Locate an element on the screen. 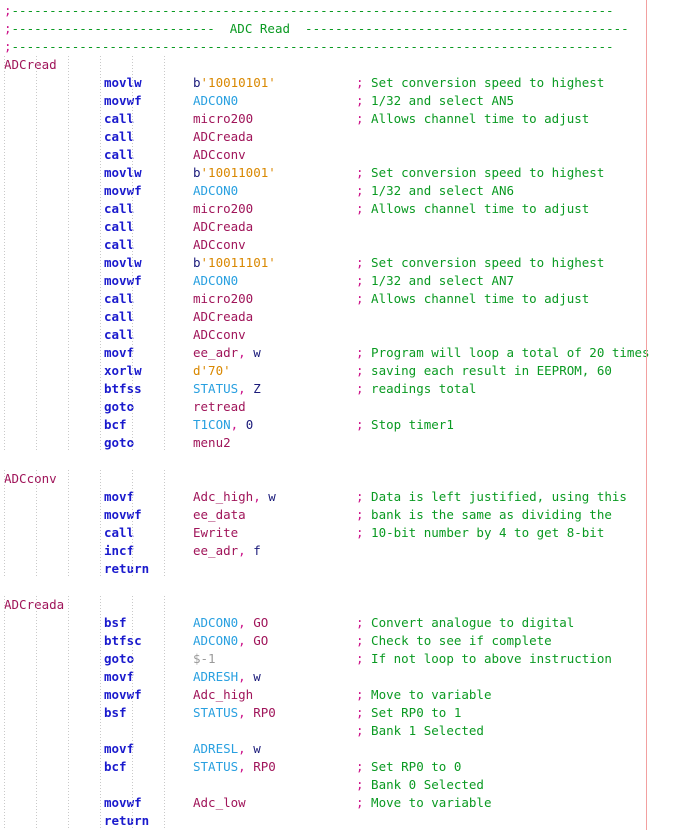 The width and height of the screenshot is (680, 830). inline-comment: ; Convert analogue to digital is located at coordinates (465, 623).